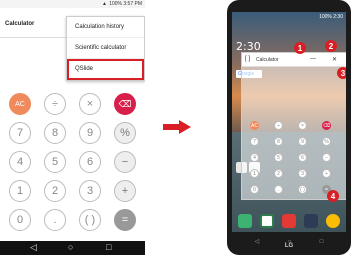 This screenshot has height=255, width=351. I want to click on status-bar: ▲ 100% 3:57 PM, so click(72, 4).